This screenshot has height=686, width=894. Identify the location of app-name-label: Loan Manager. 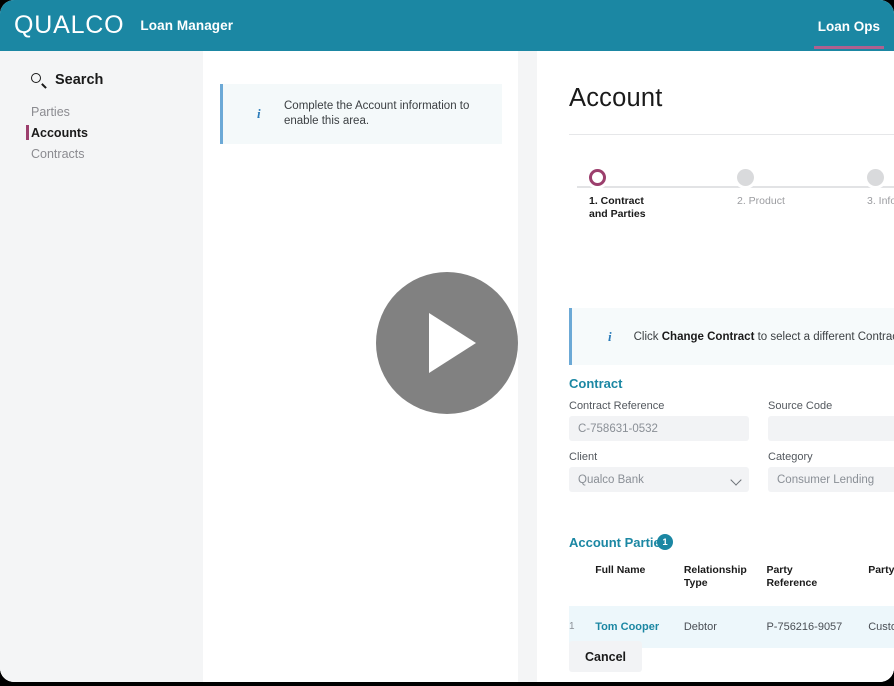
(187, 25).